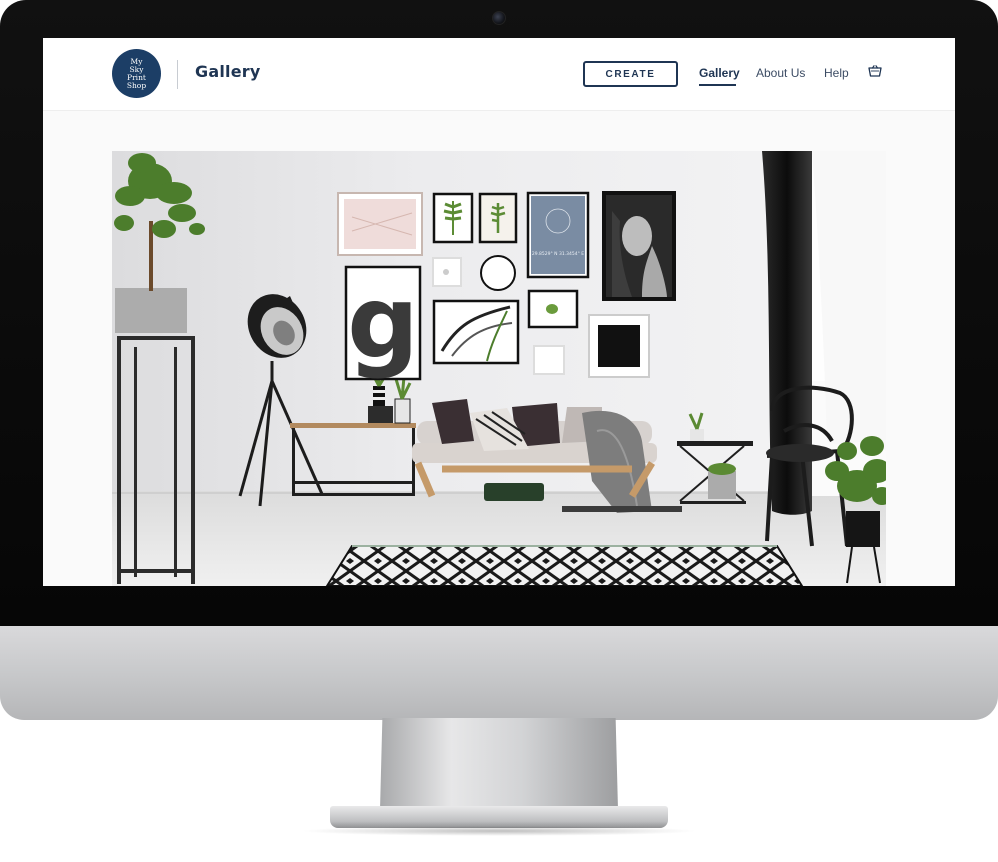 The image size is (998, 862). I want to click on monitor-chin, so click(499, 673).